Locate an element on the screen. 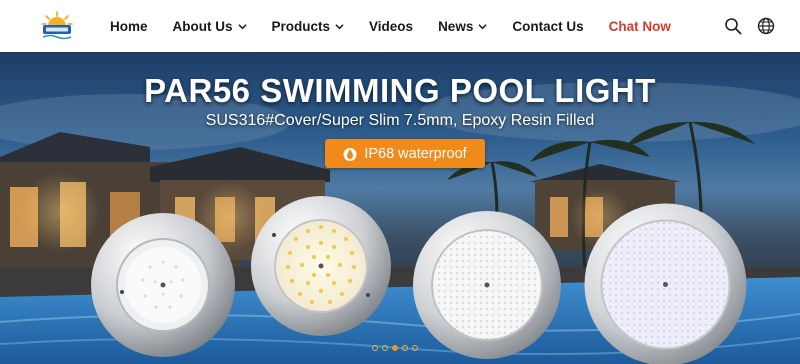  nav-home: Home is located at coordinates (129, 26).